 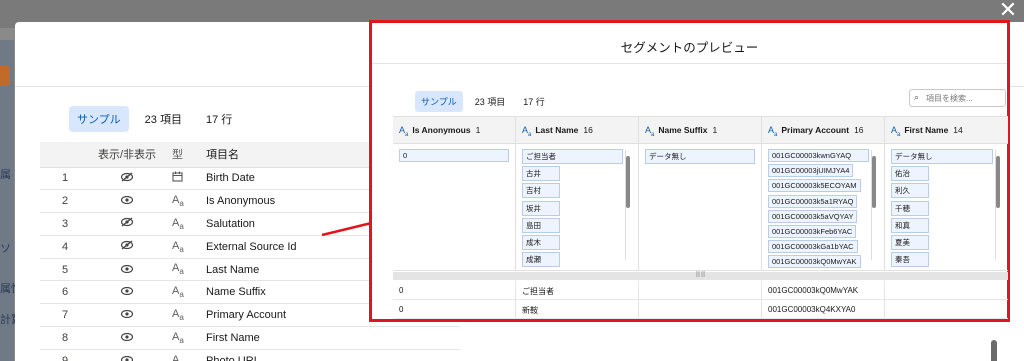 What do you see at coordinates (700, 130) in the screenshot?
I see `column-header: Aa Name Suffix 1` at bounding box center [700, 130].